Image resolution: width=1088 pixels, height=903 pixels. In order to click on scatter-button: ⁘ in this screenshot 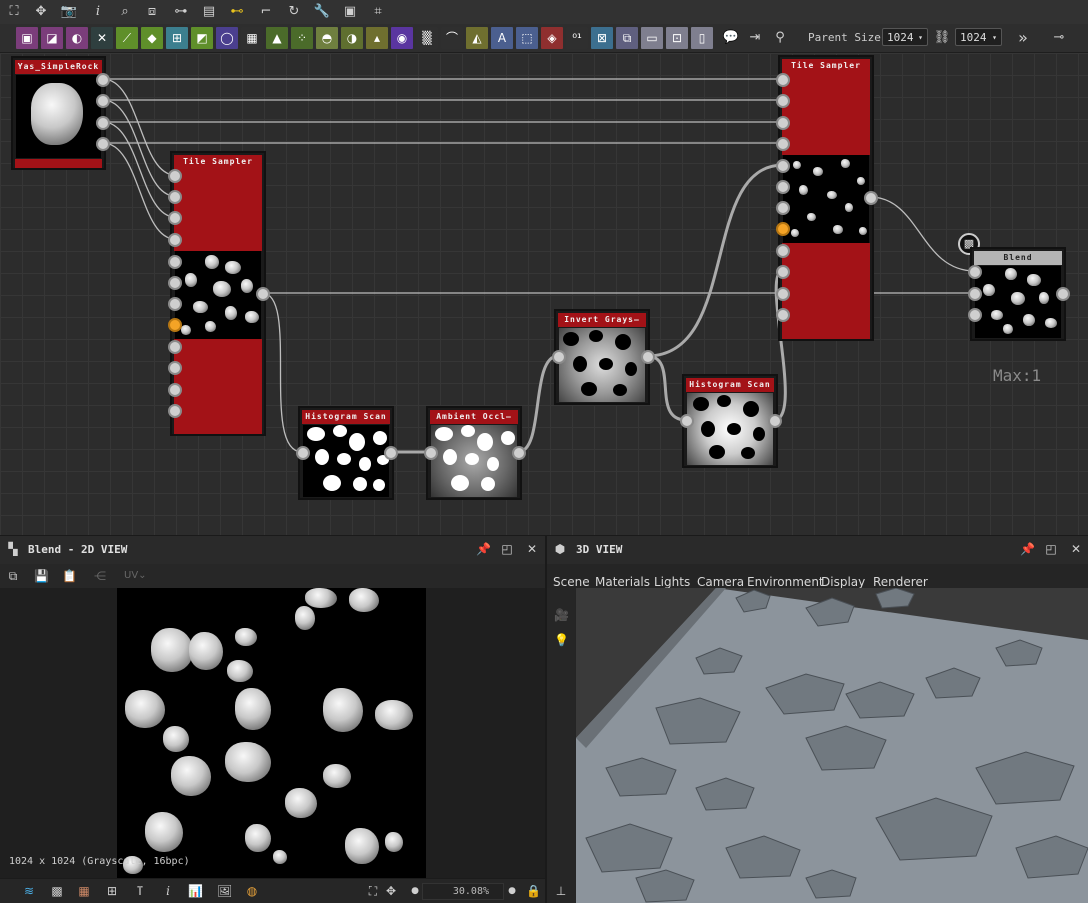, I will do `click(302, 38)`.